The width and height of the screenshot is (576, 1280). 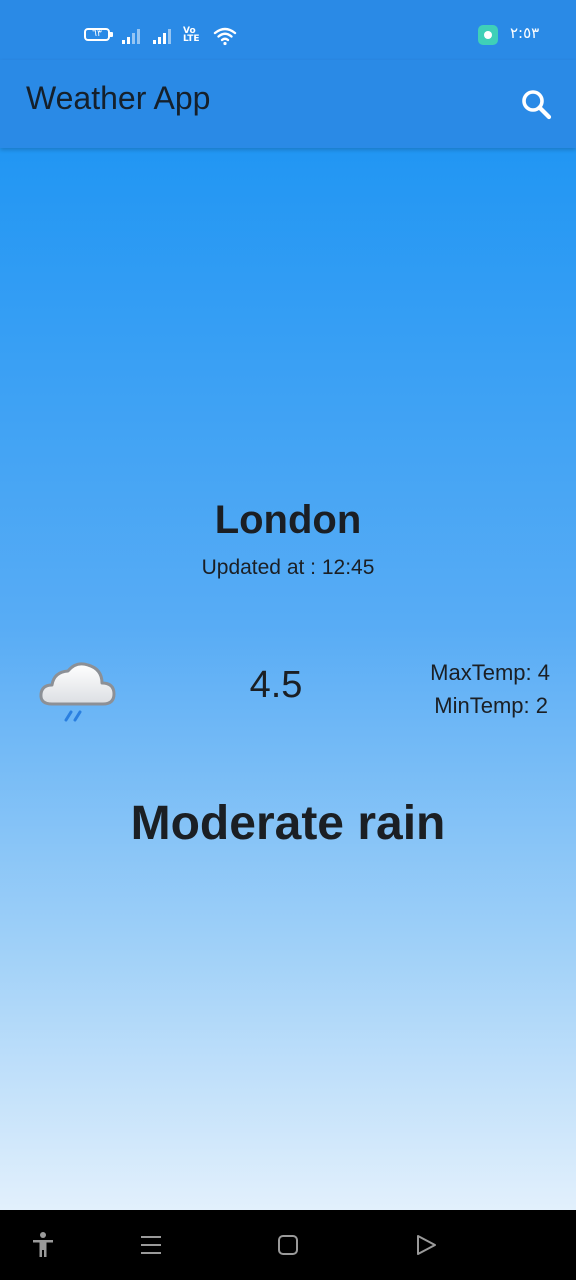 What do you see at coordinates (98, 34) in the screenshot?
I see `battery-icon: ٦٣` at bounding box center [98, 34].